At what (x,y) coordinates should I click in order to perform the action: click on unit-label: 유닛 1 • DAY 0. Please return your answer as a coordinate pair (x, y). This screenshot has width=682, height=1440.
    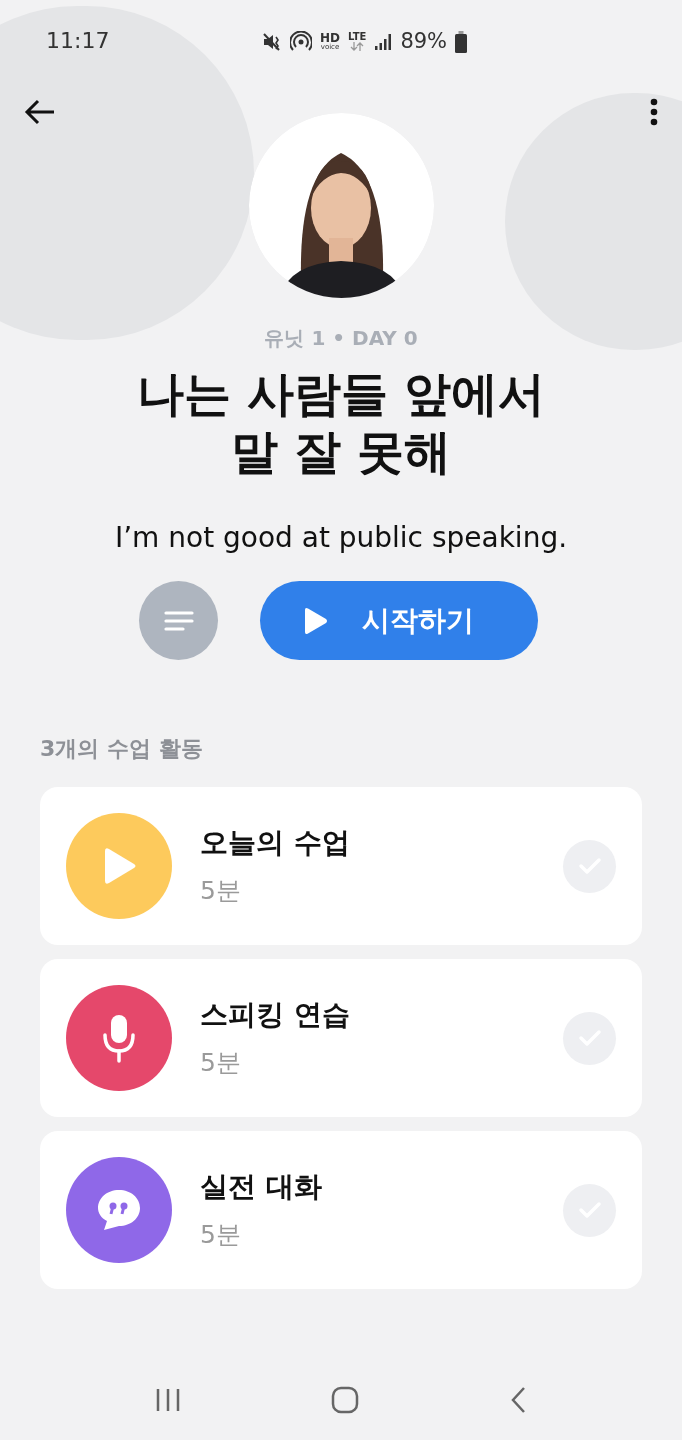
    Looking at the image, I should click on (341, 338).